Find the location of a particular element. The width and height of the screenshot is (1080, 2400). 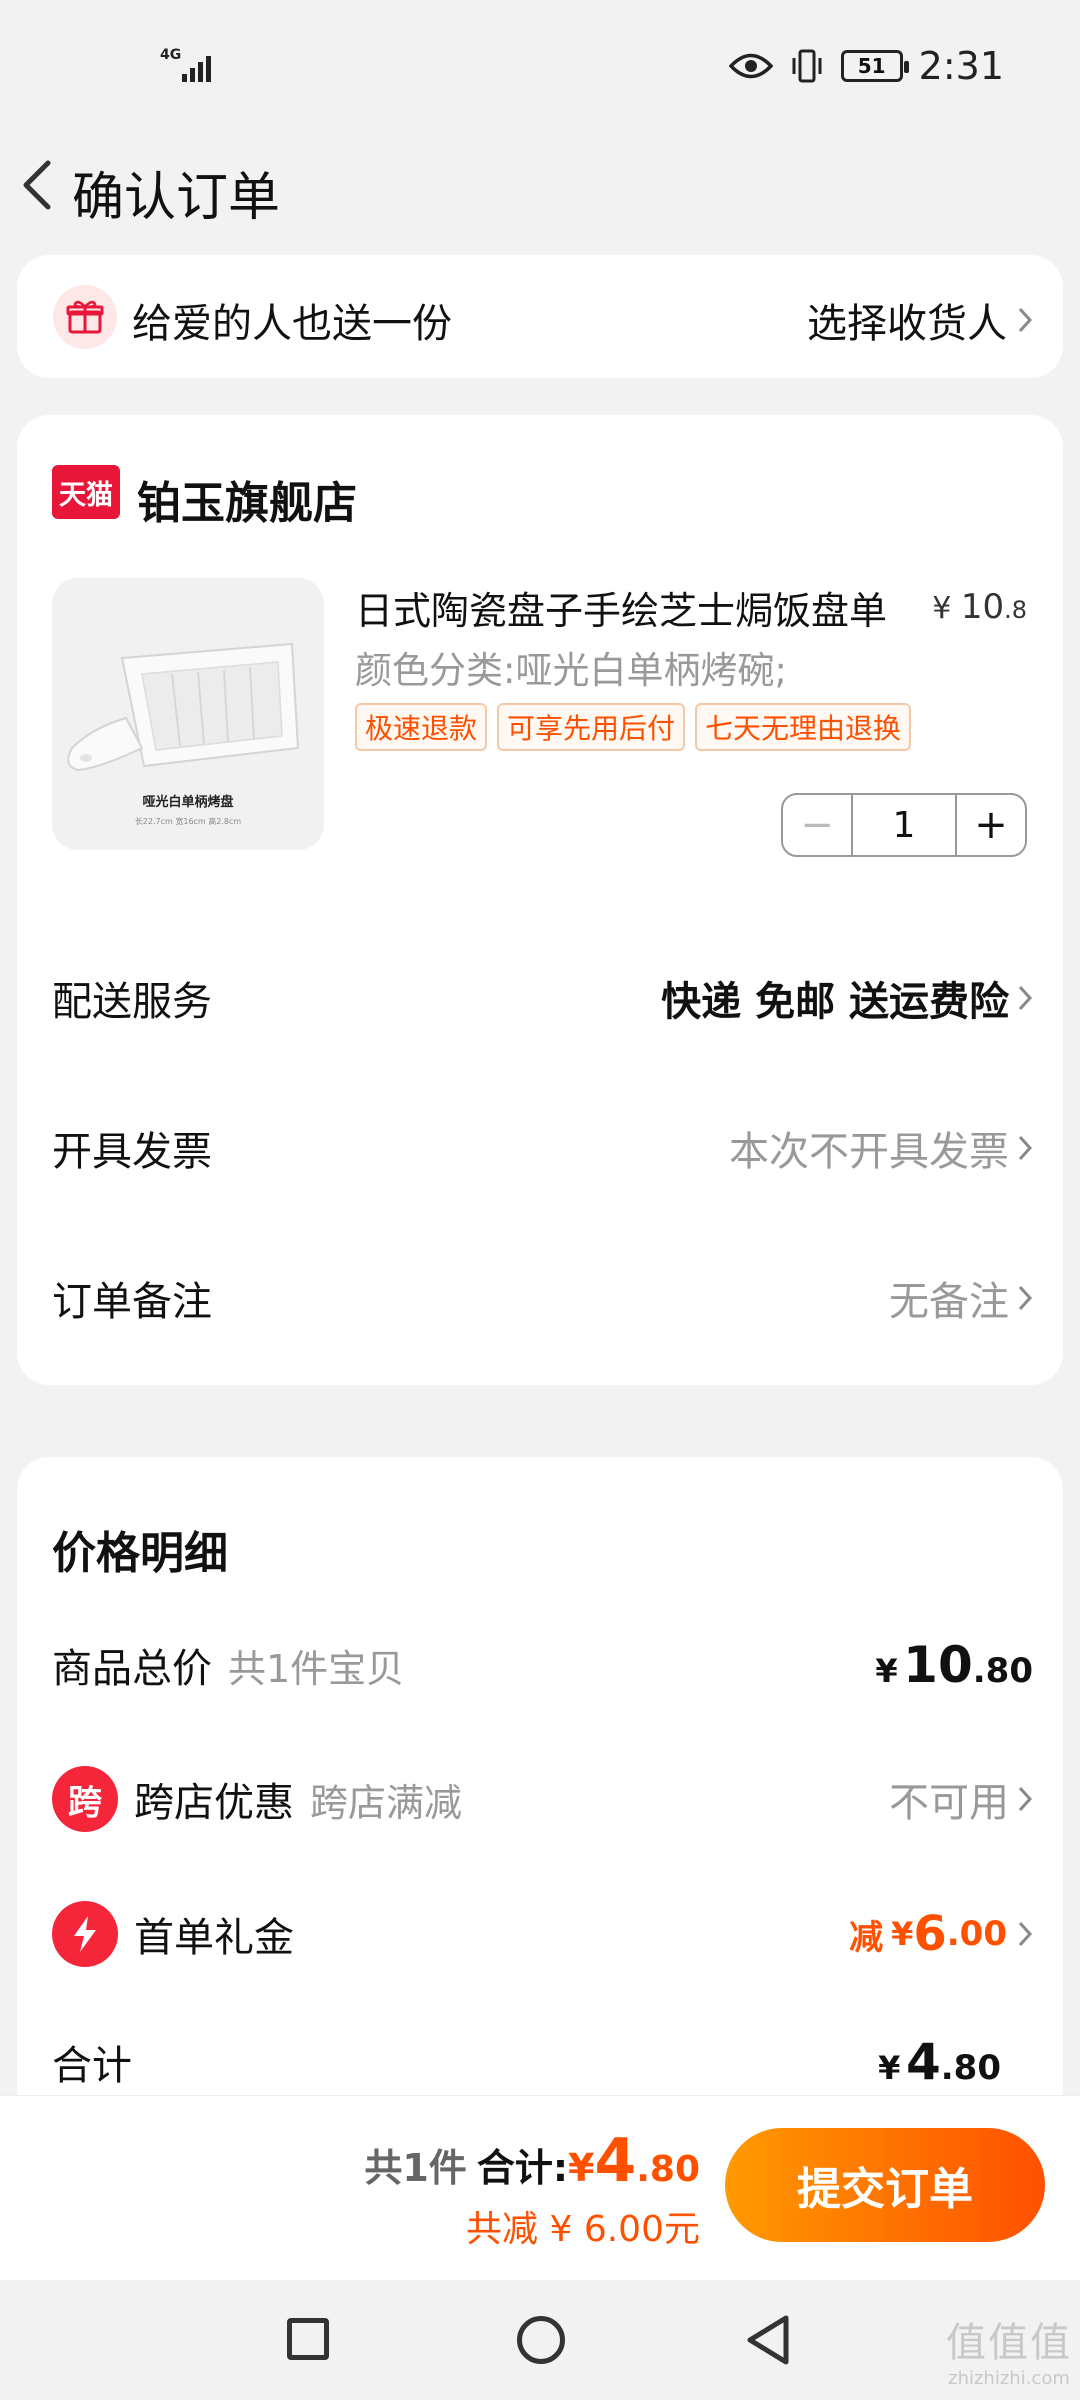

product-image: 哑光白单柄烤盘 长22.7cm 宽16cm 高2.8cm is located at coordinates (188, 714).